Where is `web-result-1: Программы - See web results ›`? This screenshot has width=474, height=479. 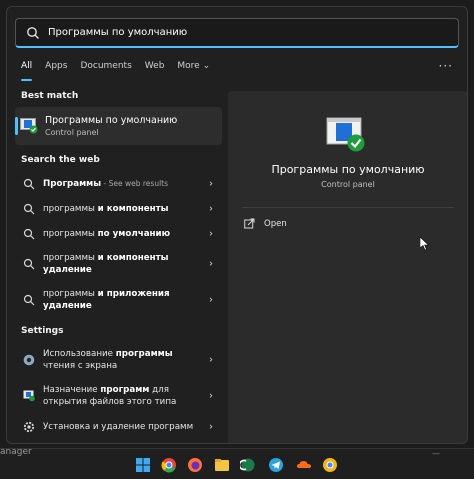 web-result-1: Программы - See web results › is located at coordinates (119, 183).